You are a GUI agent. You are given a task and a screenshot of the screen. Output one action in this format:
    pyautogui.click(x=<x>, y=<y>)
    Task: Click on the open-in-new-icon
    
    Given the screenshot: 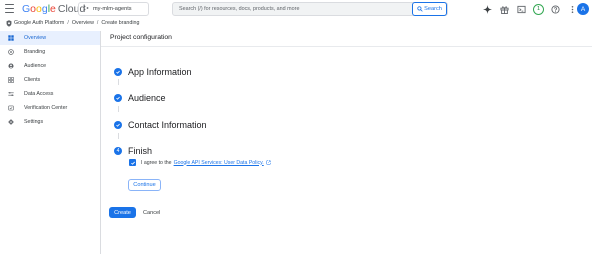 What is the action you would take?
    pyautogui.click(x=268, y=162)
    